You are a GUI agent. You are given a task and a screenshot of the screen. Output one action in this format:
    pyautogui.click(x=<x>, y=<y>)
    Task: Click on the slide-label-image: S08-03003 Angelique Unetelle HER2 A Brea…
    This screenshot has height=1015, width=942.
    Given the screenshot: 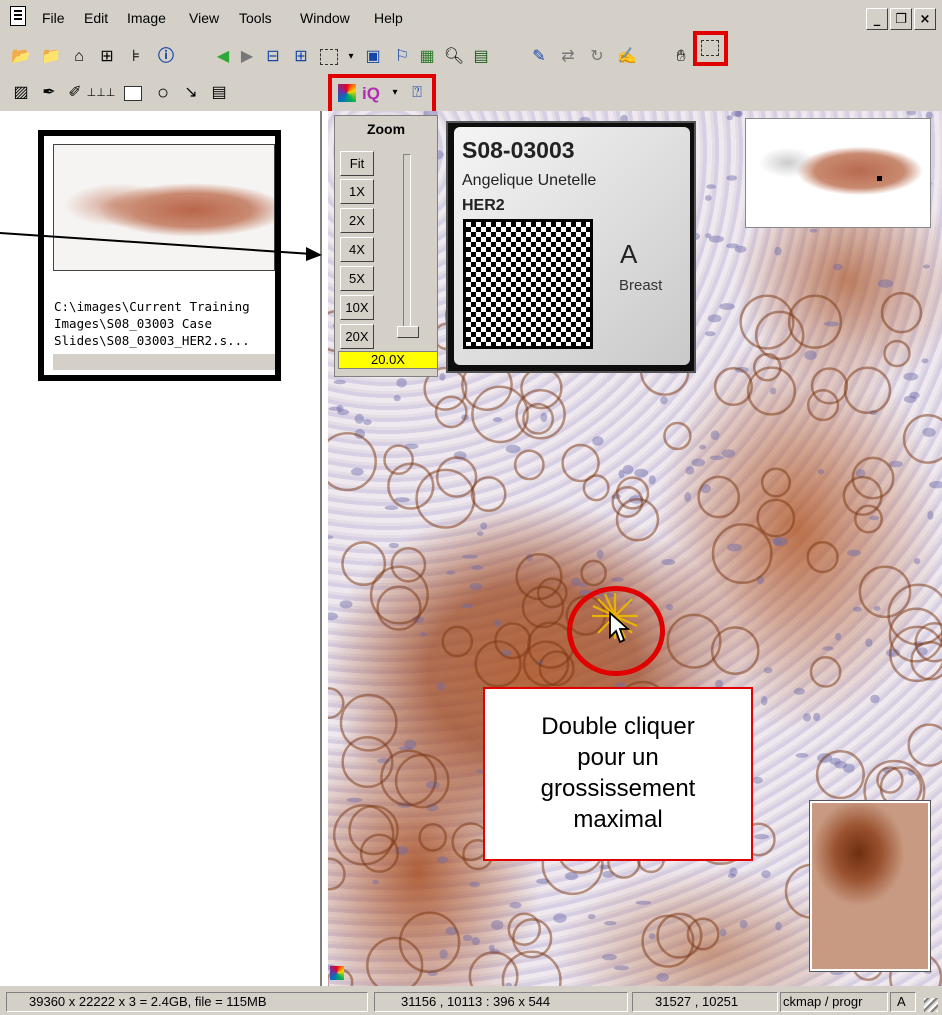 What is the action you would take?
    pyautogui.click(x=571, y=247)
    